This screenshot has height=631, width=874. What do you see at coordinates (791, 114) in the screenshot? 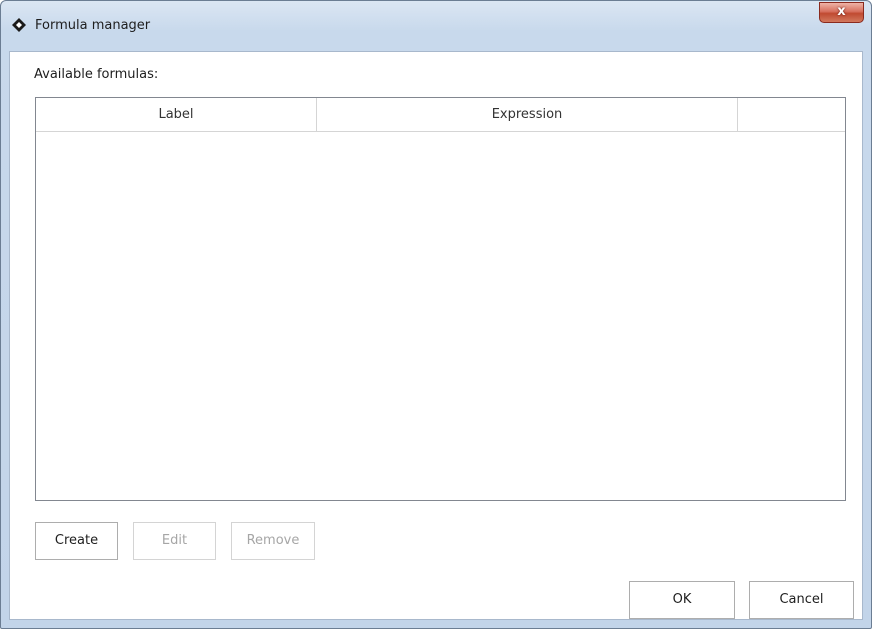
I see `column-header-extra` at bounding box center [791, 114].